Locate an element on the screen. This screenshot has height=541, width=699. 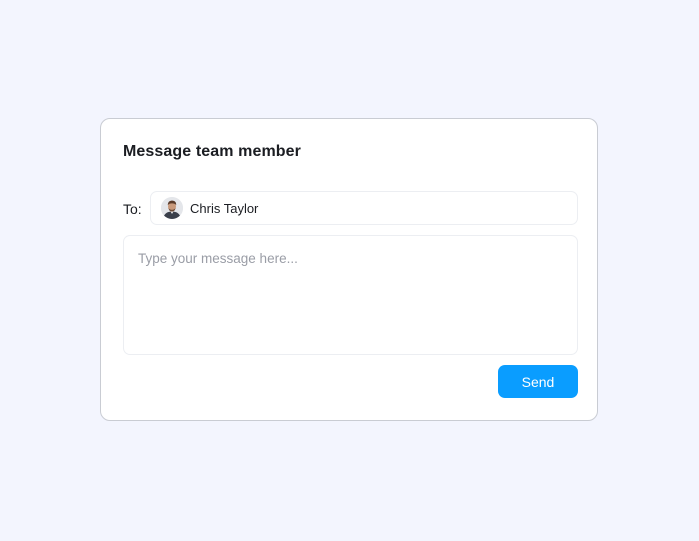
dialog-title: Message team member is located at coordinates (212, 151).